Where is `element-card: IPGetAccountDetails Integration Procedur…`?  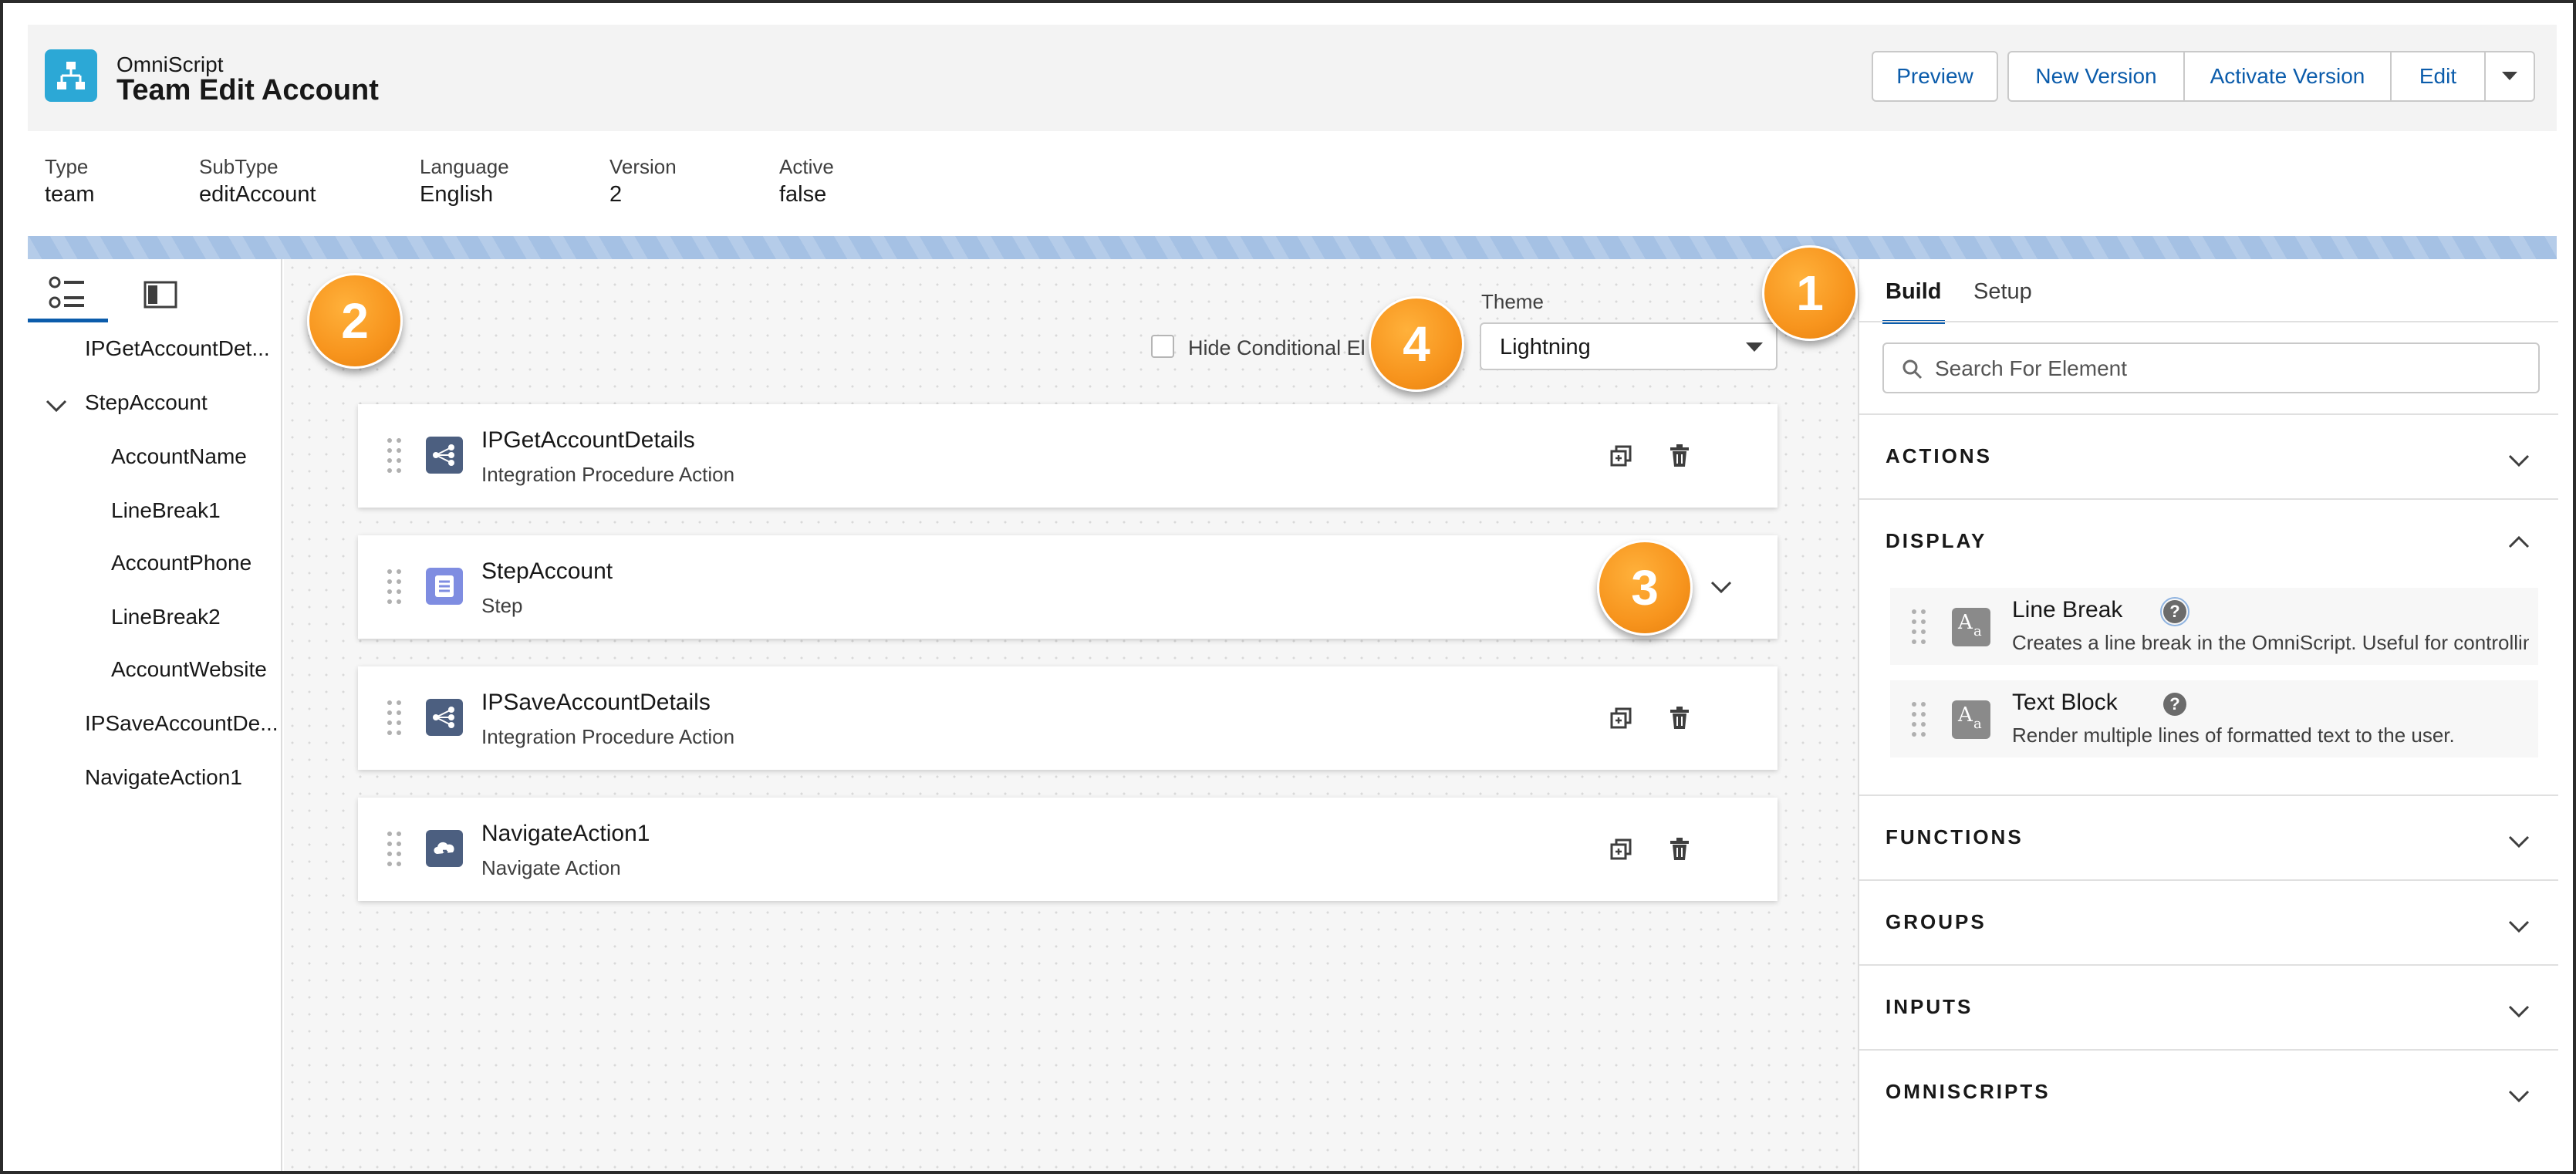
element-card: IPGetAccountDetails Integration Procedur… is located at coordinates (1068, 456).